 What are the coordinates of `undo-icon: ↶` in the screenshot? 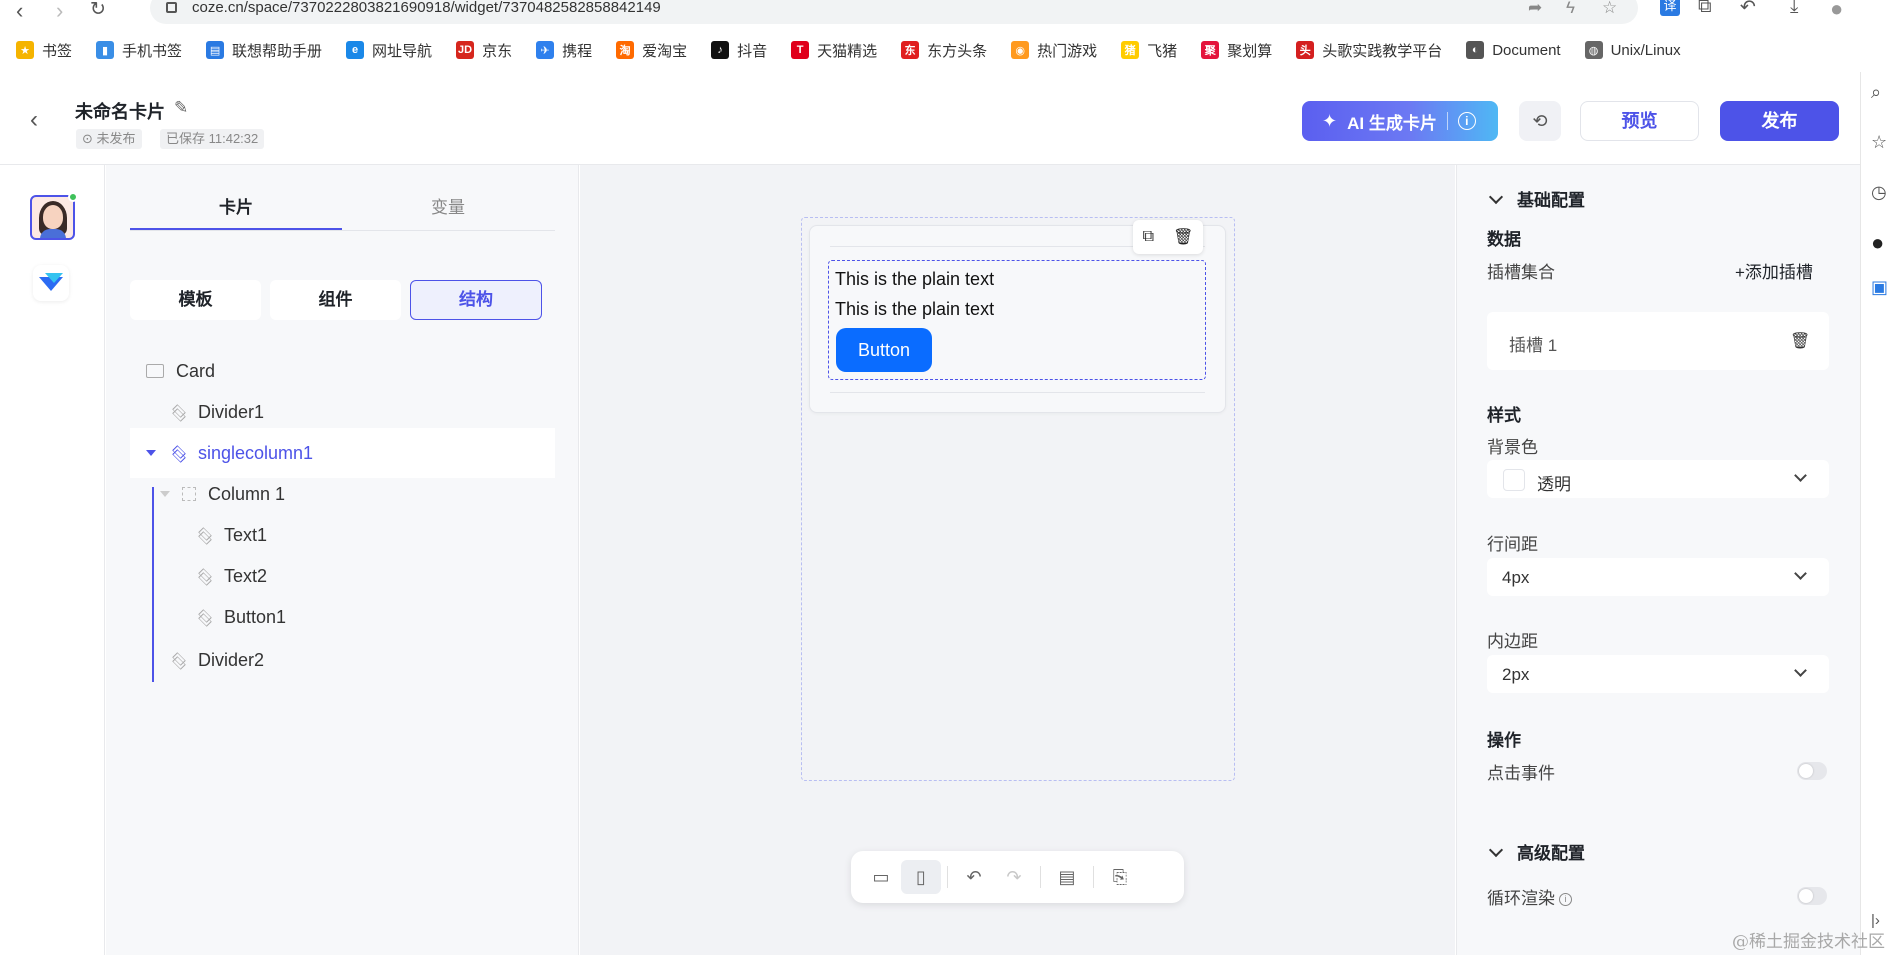 It's located at (974, 877).